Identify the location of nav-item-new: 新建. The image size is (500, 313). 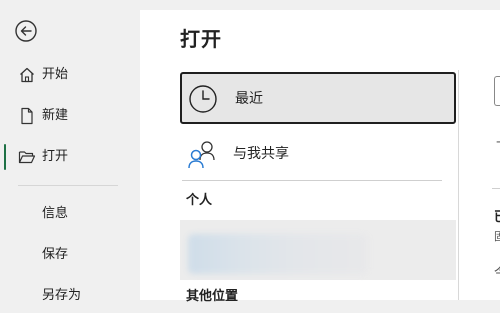
(70, 116).